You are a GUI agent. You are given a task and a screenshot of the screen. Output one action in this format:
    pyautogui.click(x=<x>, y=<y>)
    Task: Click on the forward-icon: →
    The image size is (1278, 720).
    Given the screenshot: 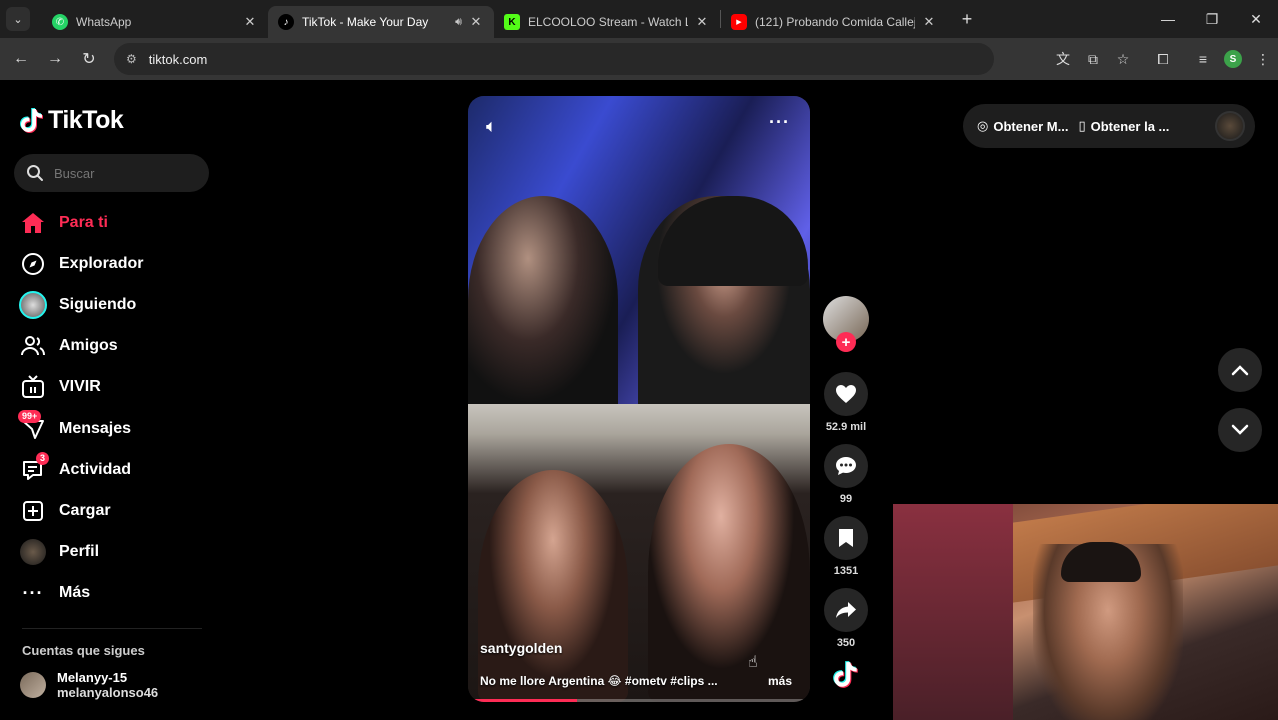 What is the action you would take?
    pyautogui.click(x=55, y=59)
    